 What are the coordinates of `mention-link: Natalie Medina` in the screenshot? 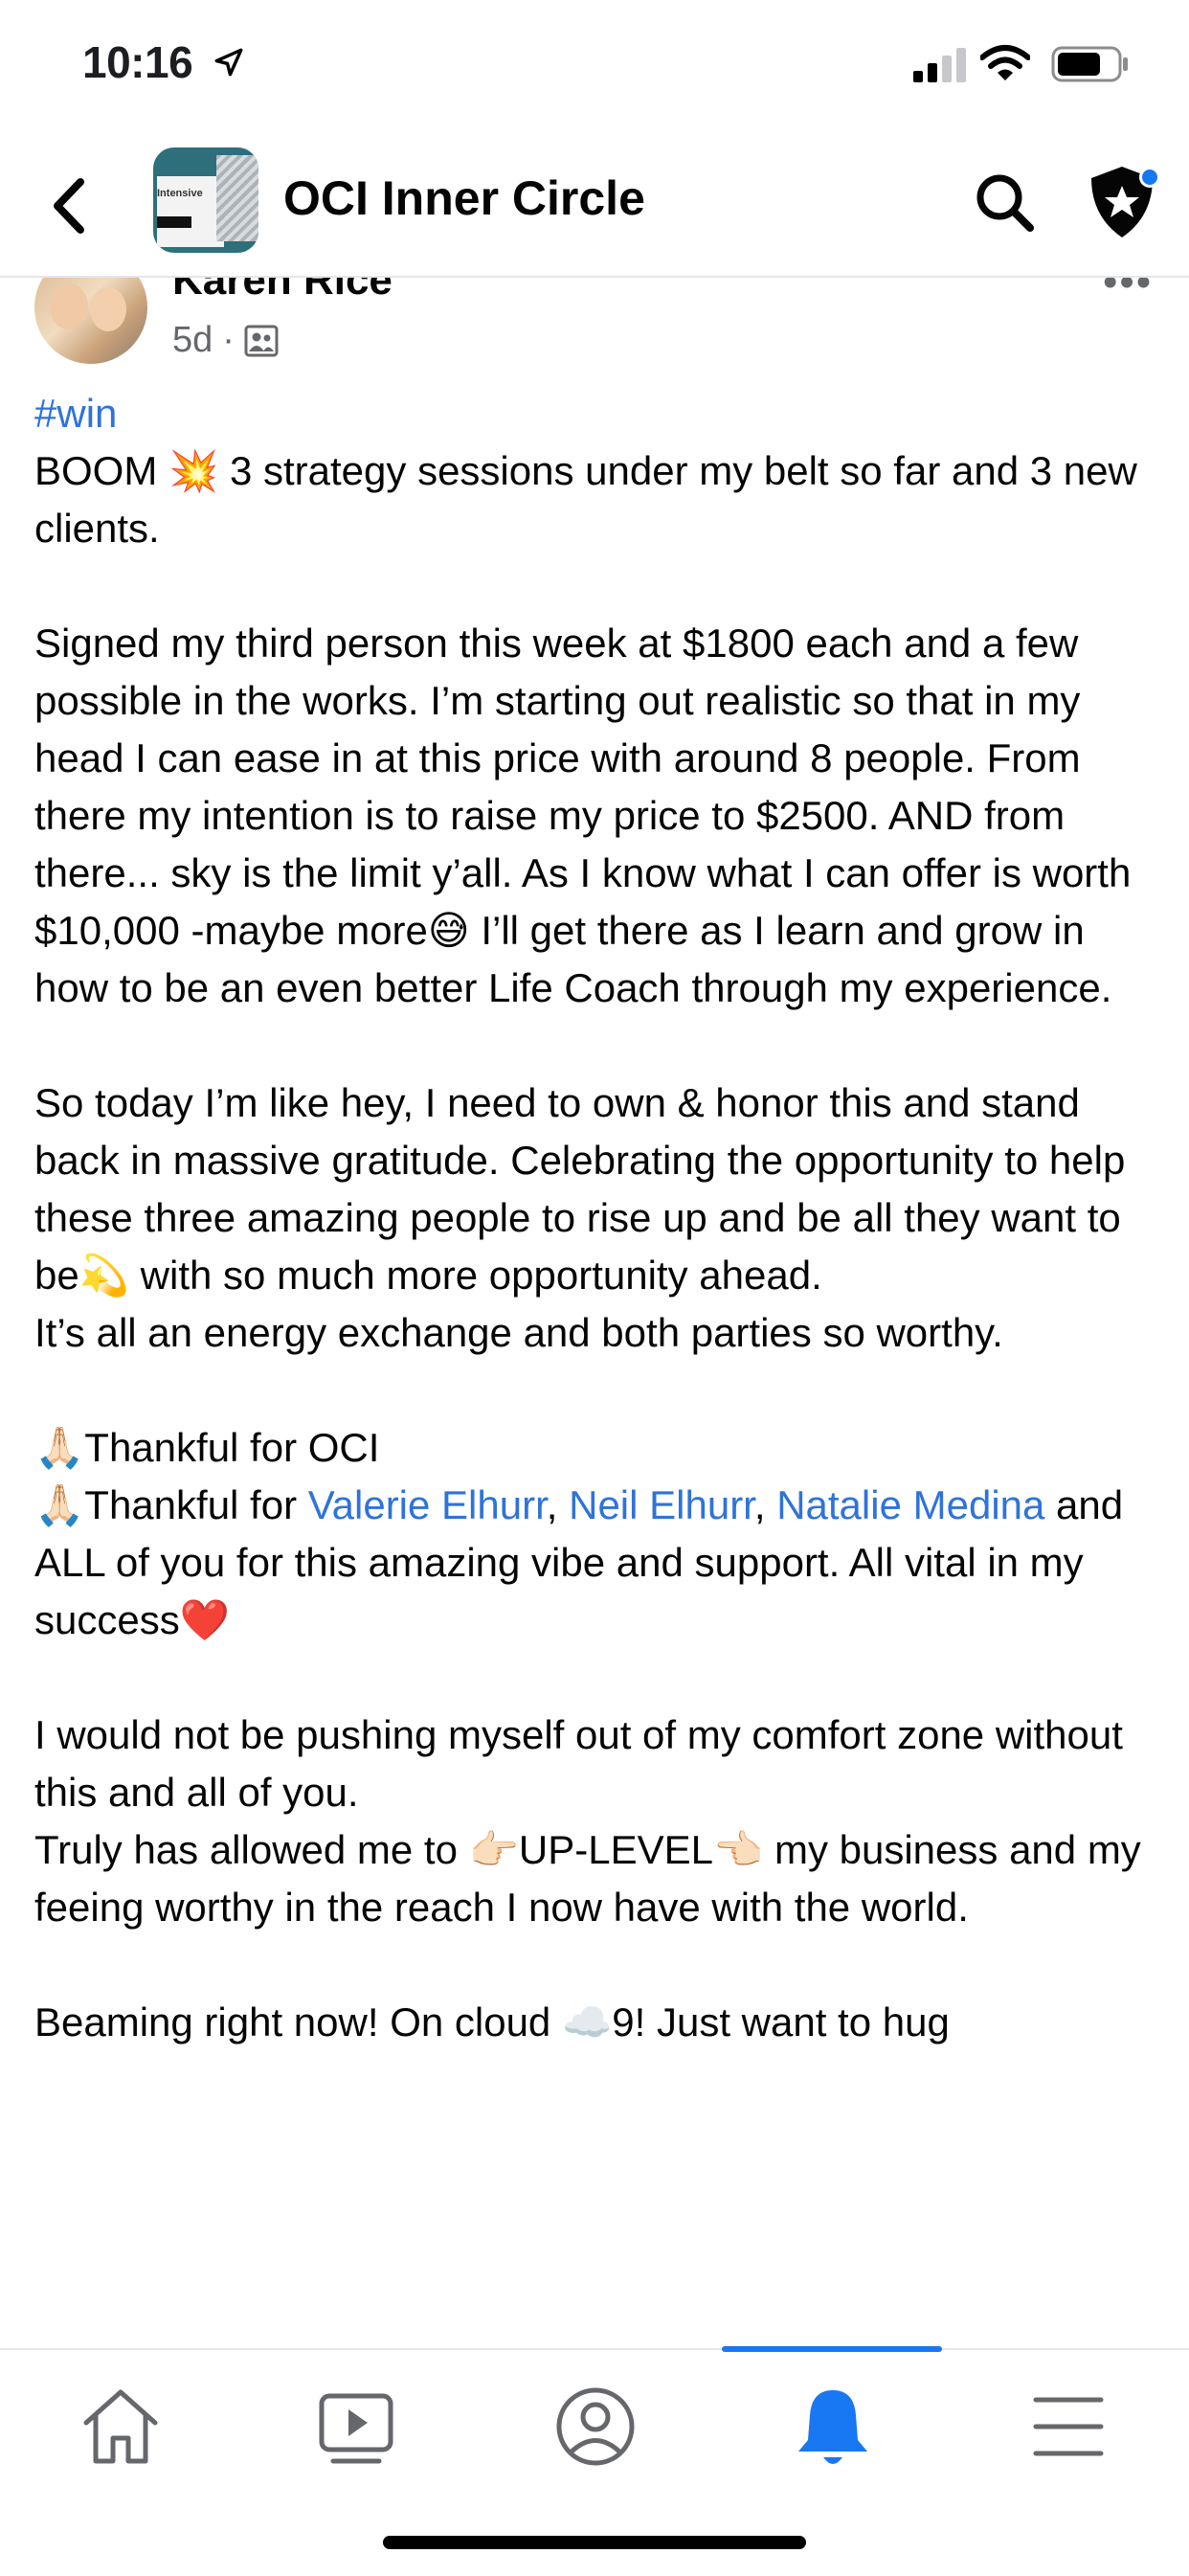 It's located at (910, 1504).